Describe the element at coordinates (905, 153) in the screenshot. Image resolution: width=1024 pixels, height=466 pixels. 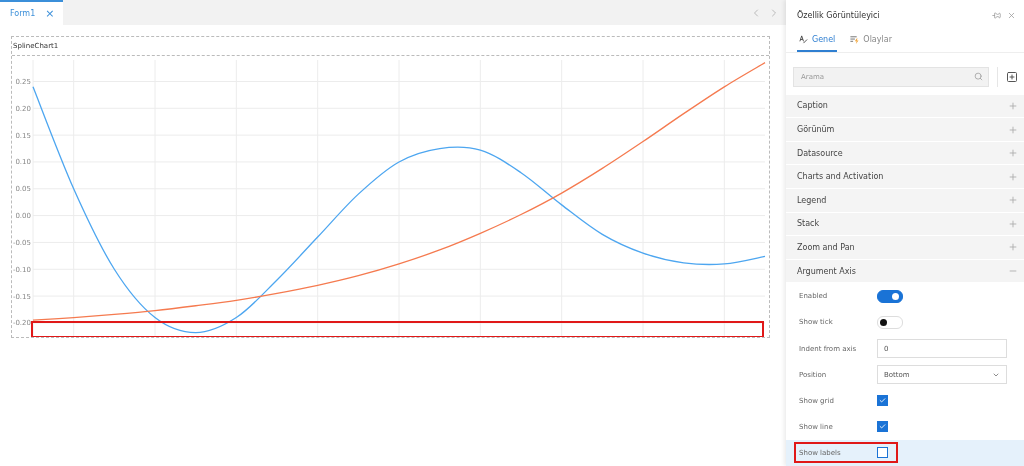
I see `category-header: Datasource` at that location.